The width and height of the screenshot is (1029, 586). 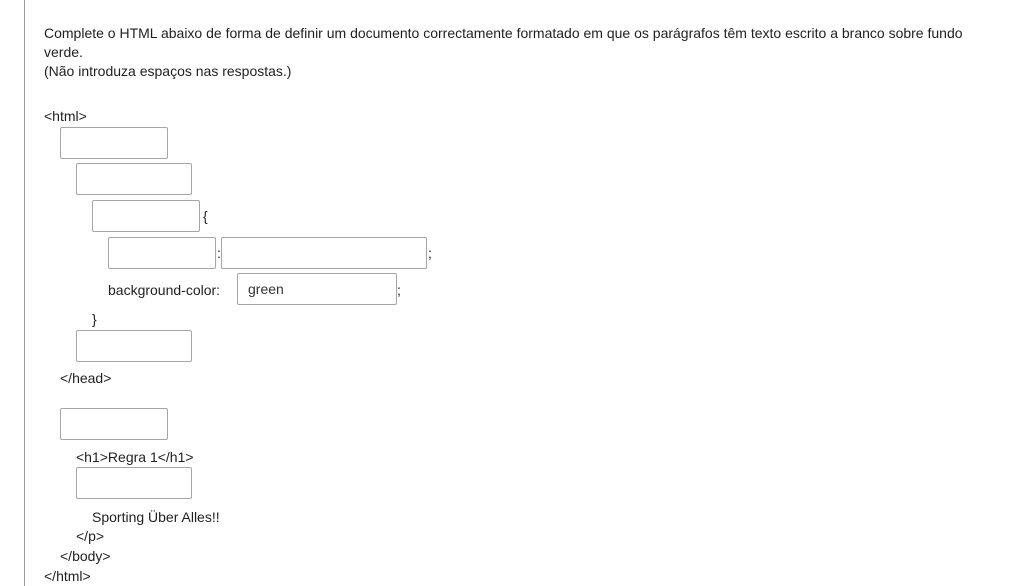 I want to click on html-open-tag: <html>, so click(x=65, y=116).